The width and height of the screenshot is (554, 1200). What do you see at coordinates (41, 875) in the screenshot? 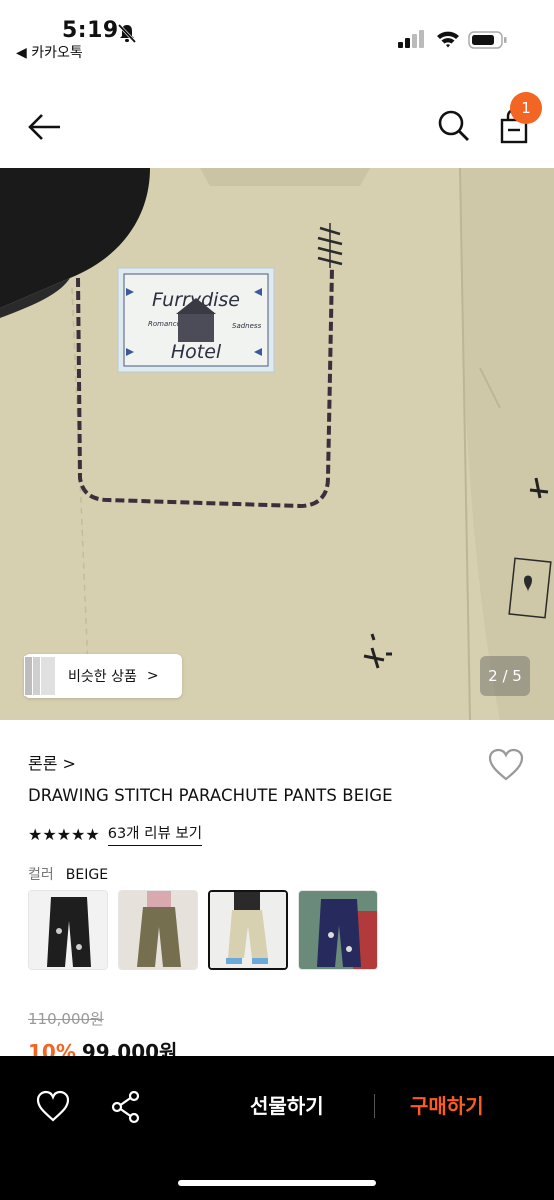
I see `color-label: 컬러` at bounding box center [41, 875].